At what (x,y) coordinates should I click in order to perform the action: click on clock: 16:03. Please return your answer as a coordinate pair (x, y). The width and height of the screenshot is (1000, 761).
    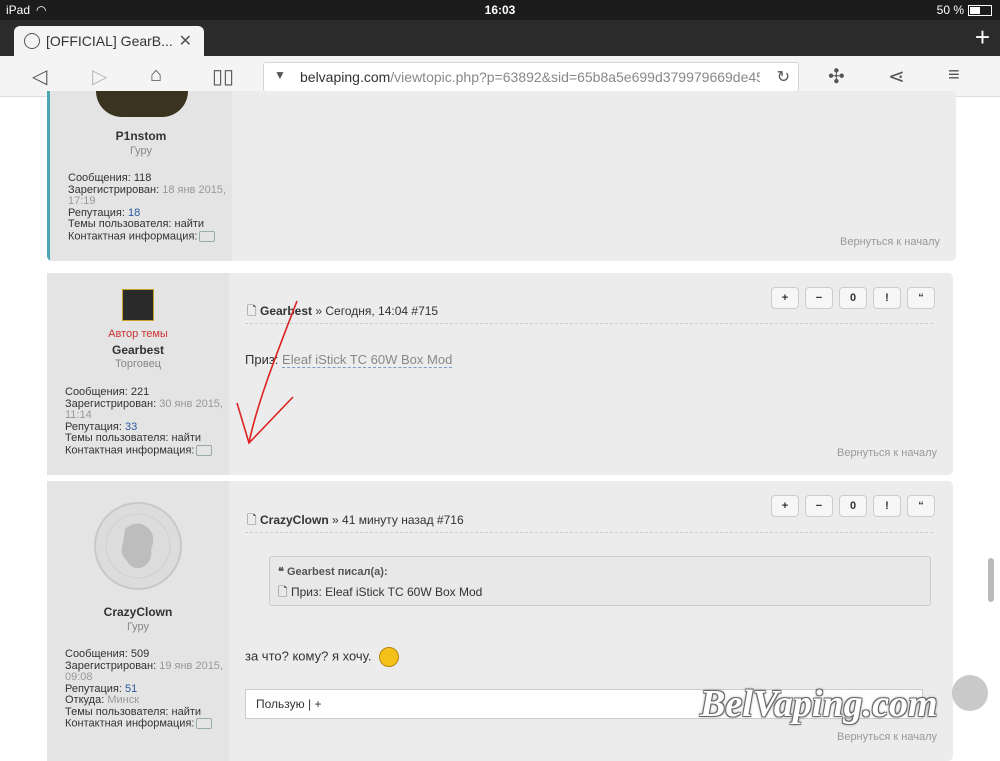
    Looking at the image, I should click on (500, 10).